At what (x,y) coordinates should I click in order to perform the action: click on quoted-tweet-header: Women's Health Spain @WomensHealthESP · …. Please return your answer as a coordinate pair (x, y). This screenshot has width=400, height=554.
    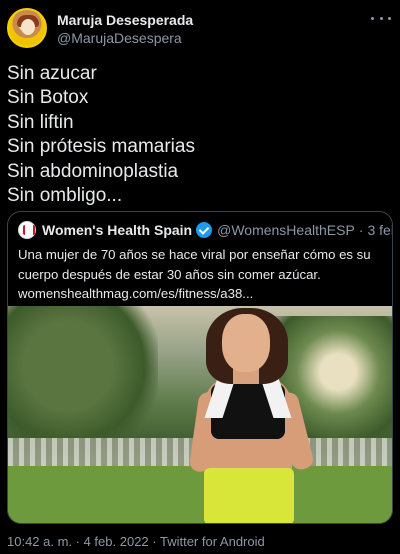
    Looking at the image, I should click on (205, 230).